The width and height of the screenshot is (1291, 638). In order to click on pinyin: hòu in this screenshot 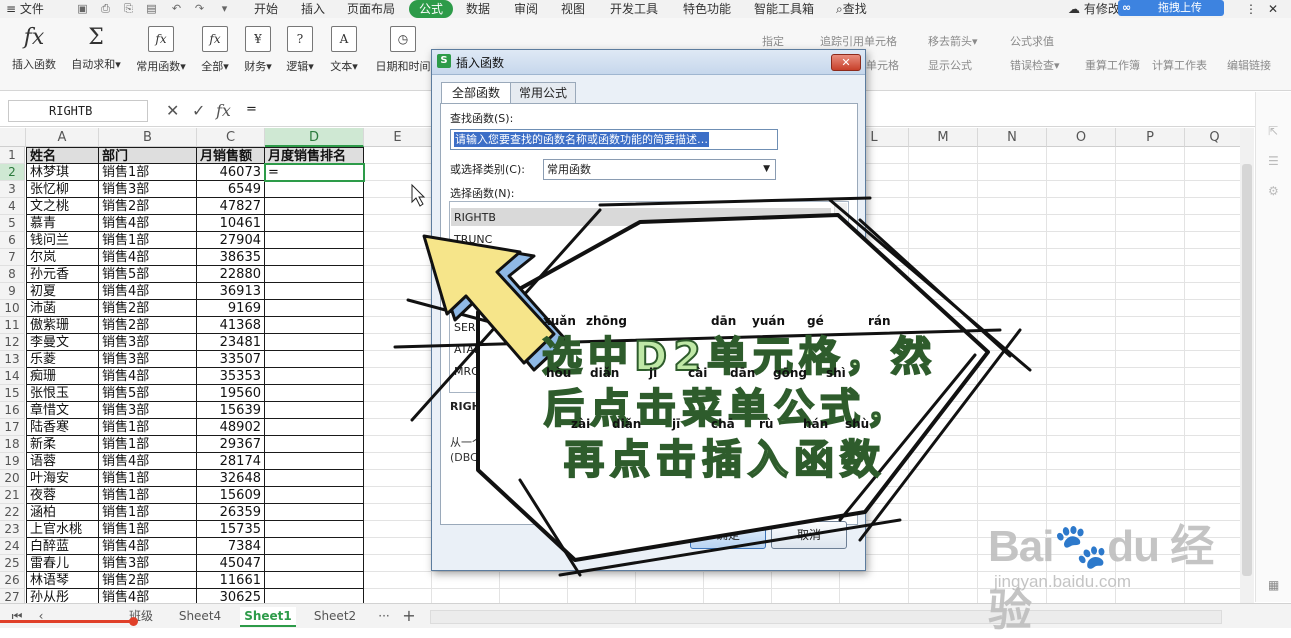, I will do `click(559, 373)`.